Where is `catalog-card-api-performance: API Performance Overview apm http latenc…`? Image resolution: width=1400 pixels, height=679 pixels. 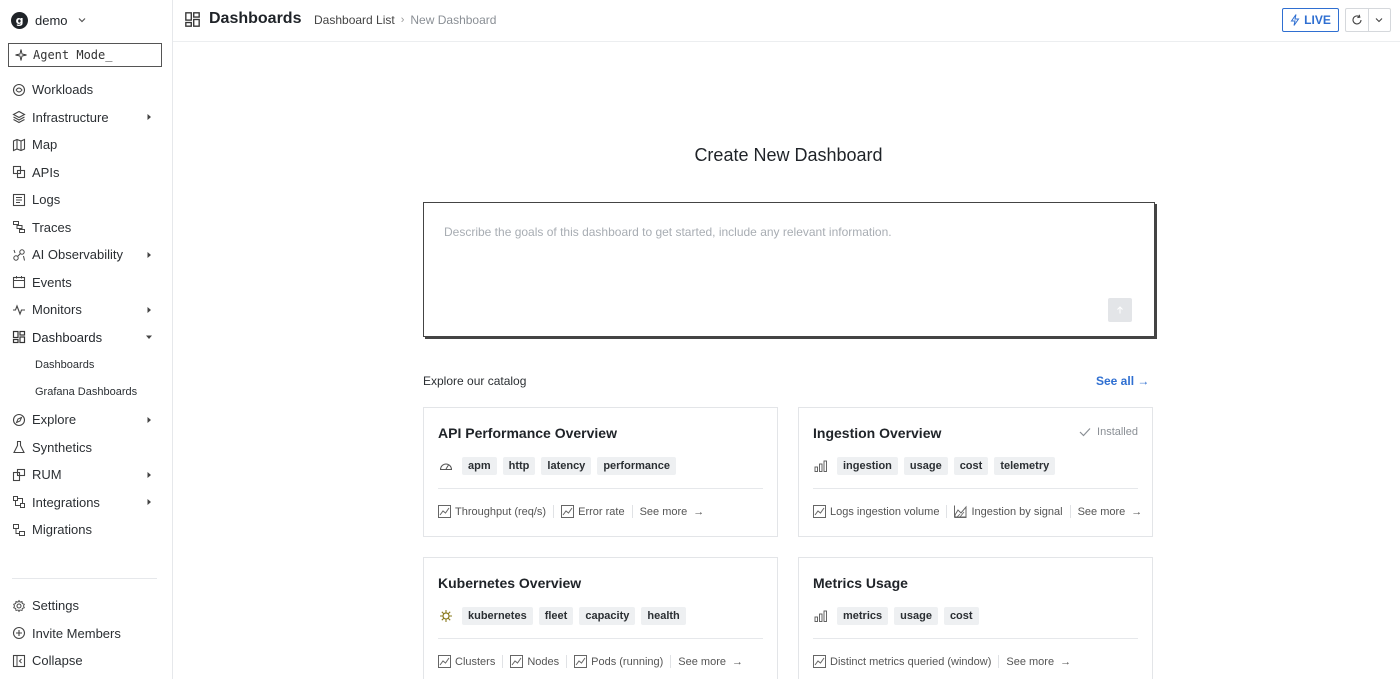
catalog-card-api-performance: API Performance Overview apm http latenc… is located at coordinates (600, 472).